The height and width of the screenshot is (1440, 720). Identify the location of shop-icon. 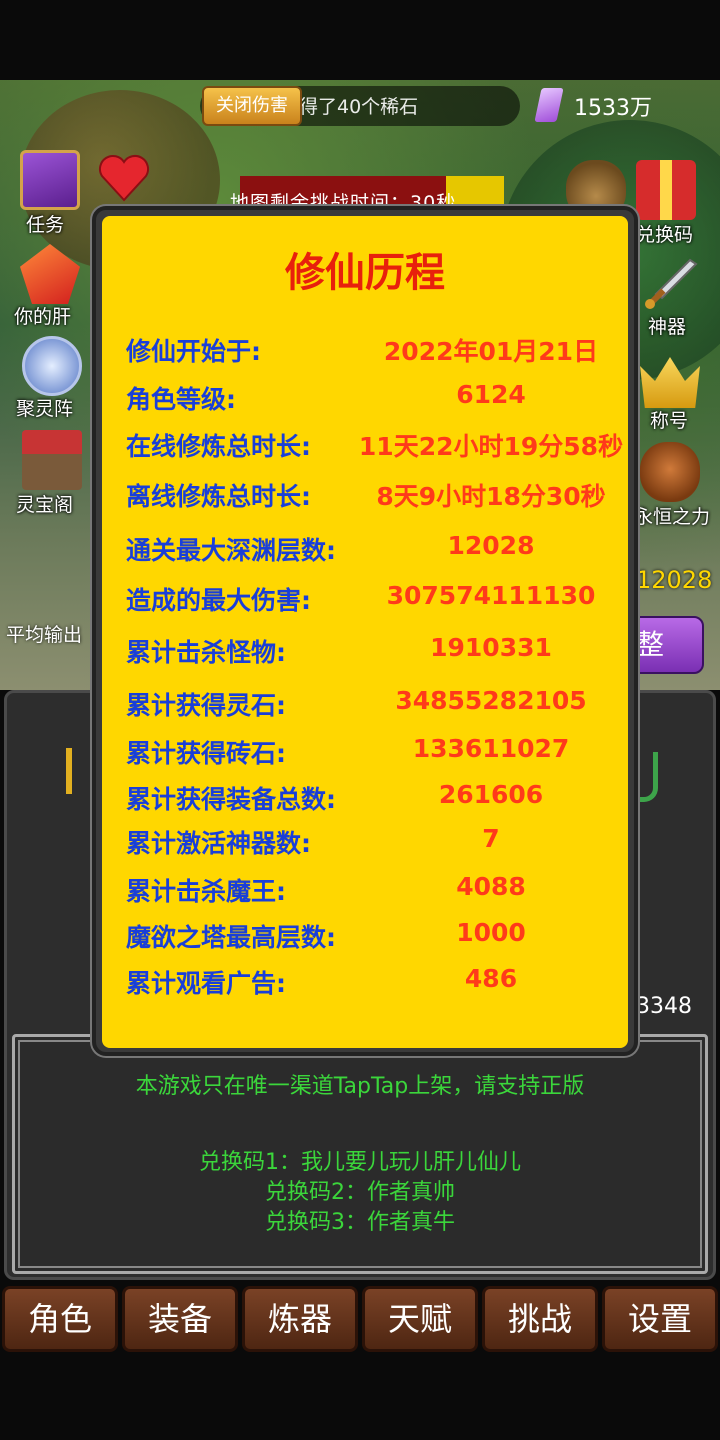
(52, 460).